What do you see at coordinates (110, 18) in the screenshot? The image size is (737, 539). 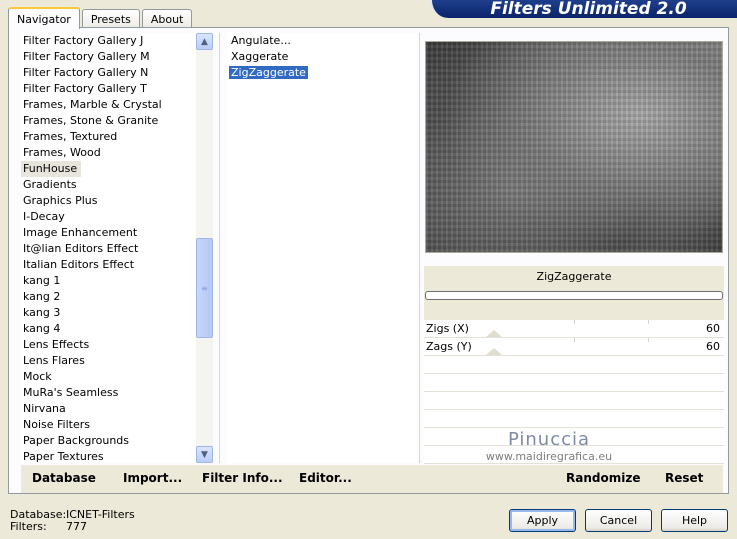 I see `tab-presets: Presets` at bounding box center [110, 18].